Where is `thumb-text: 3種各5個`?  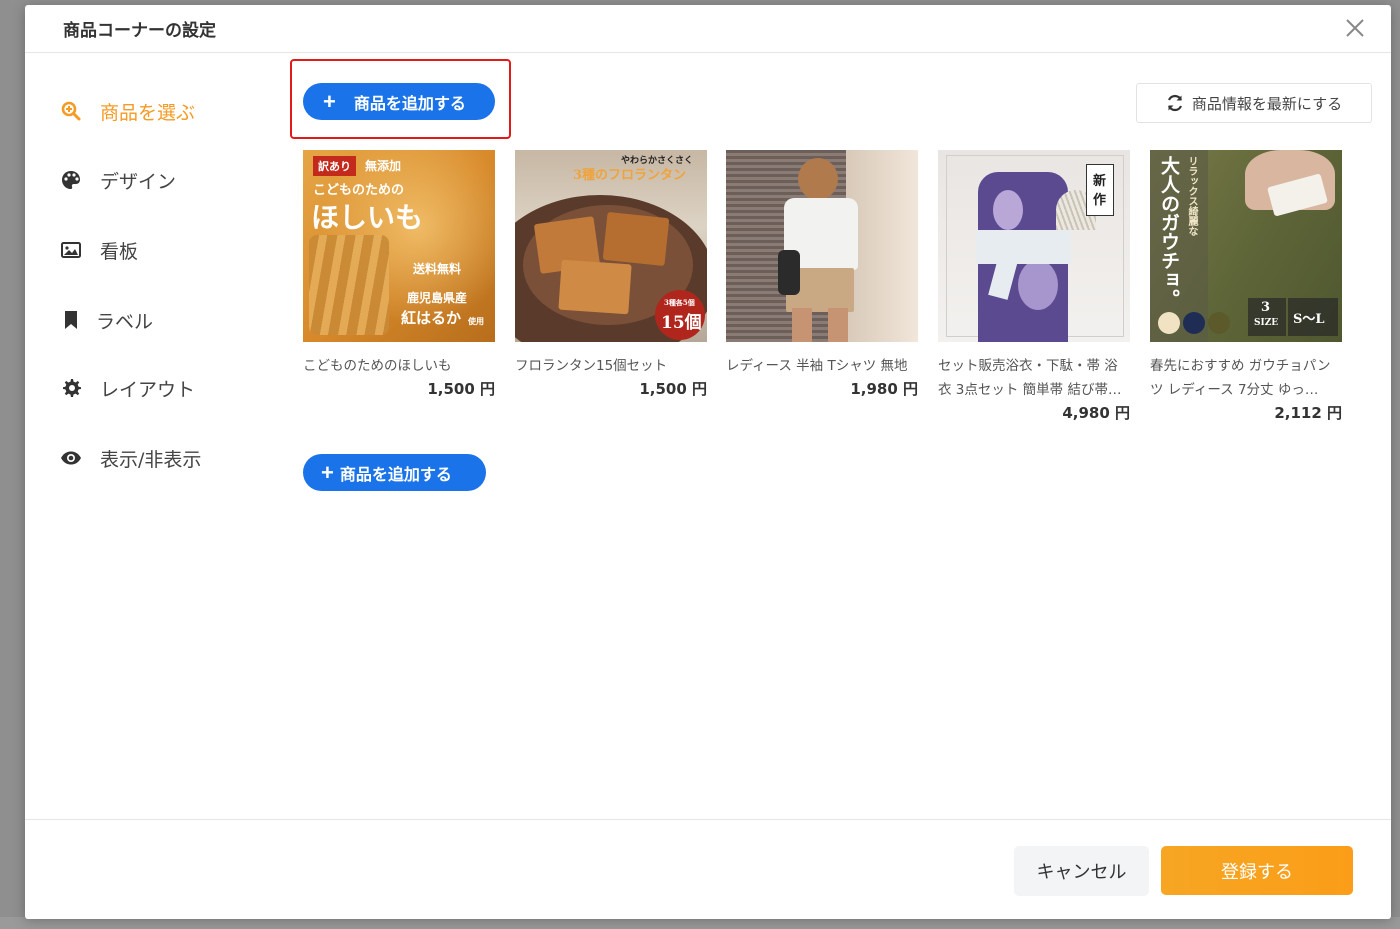
thumb-text: 3種各5個 is located at coordinates (679, 302).